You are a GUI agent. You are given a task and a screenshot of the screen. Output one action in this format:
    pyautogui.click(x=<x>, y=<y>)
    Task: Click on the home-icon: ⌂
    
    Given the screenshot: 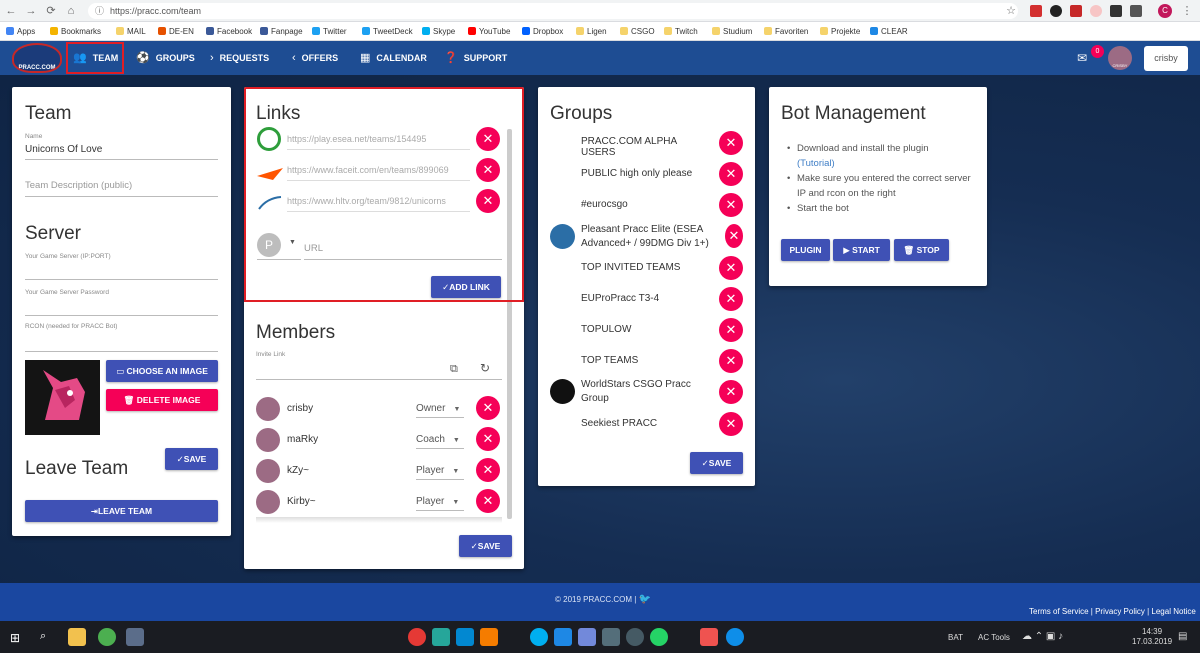 What is the action you would take?
    pyautogui.click(x=71, y=11)
    